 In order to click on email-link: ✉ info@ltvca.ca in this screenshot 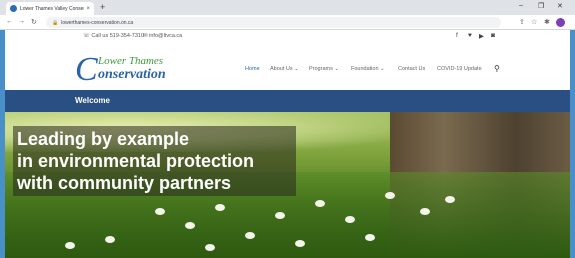, I will do `click(162, 36)`.